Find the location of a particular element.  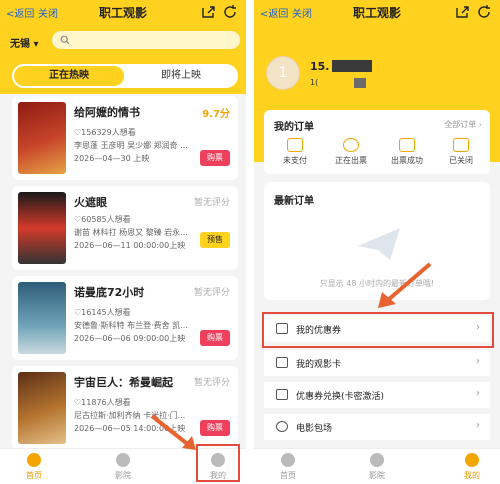

redacted-name is located at coordinates (352, 66).